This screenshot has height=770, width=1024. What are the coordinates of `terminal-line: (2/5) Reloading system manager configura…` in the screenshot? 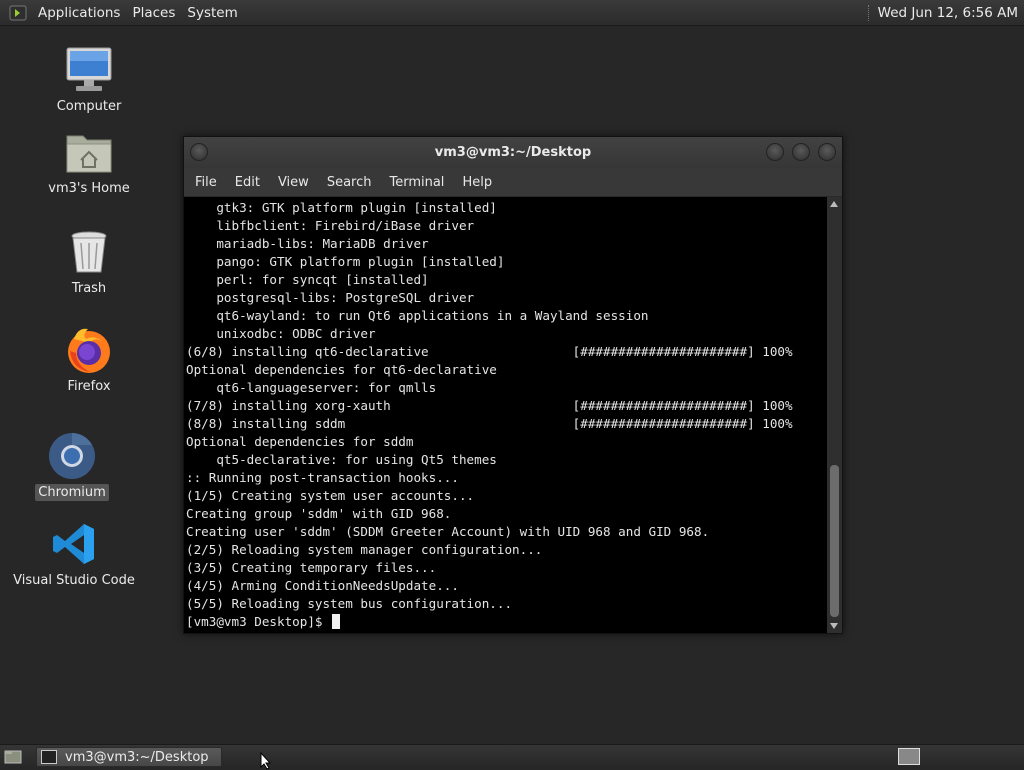 It's located at (364, 549).